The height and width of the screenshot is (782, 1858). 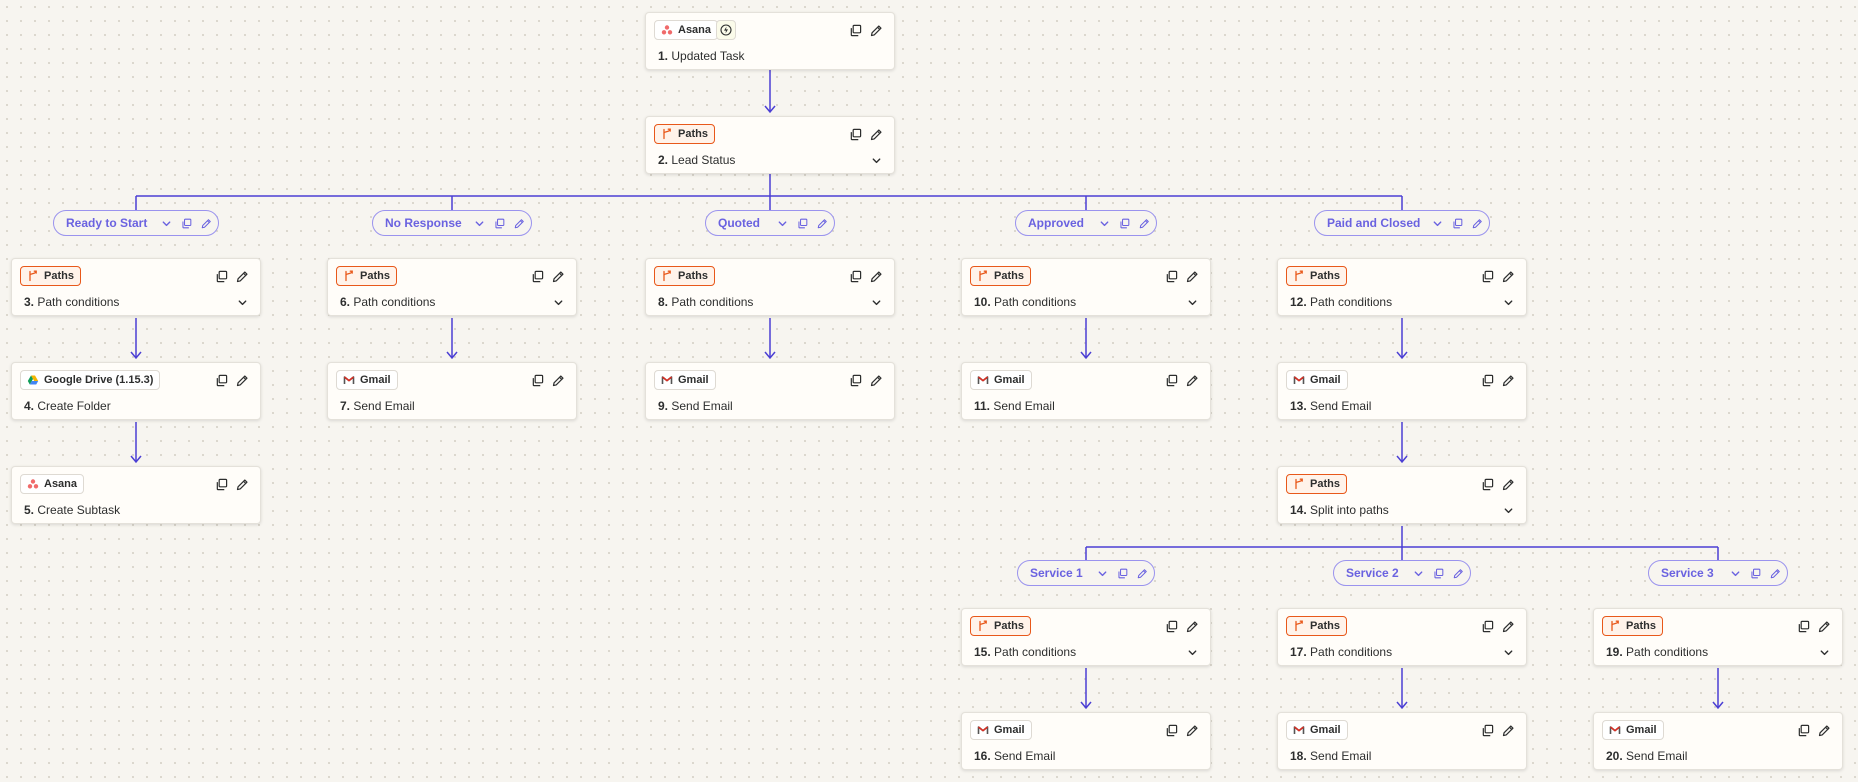 I want to click on step-card-6: Paths 6. Path conditions, so click(x=452, y=287).